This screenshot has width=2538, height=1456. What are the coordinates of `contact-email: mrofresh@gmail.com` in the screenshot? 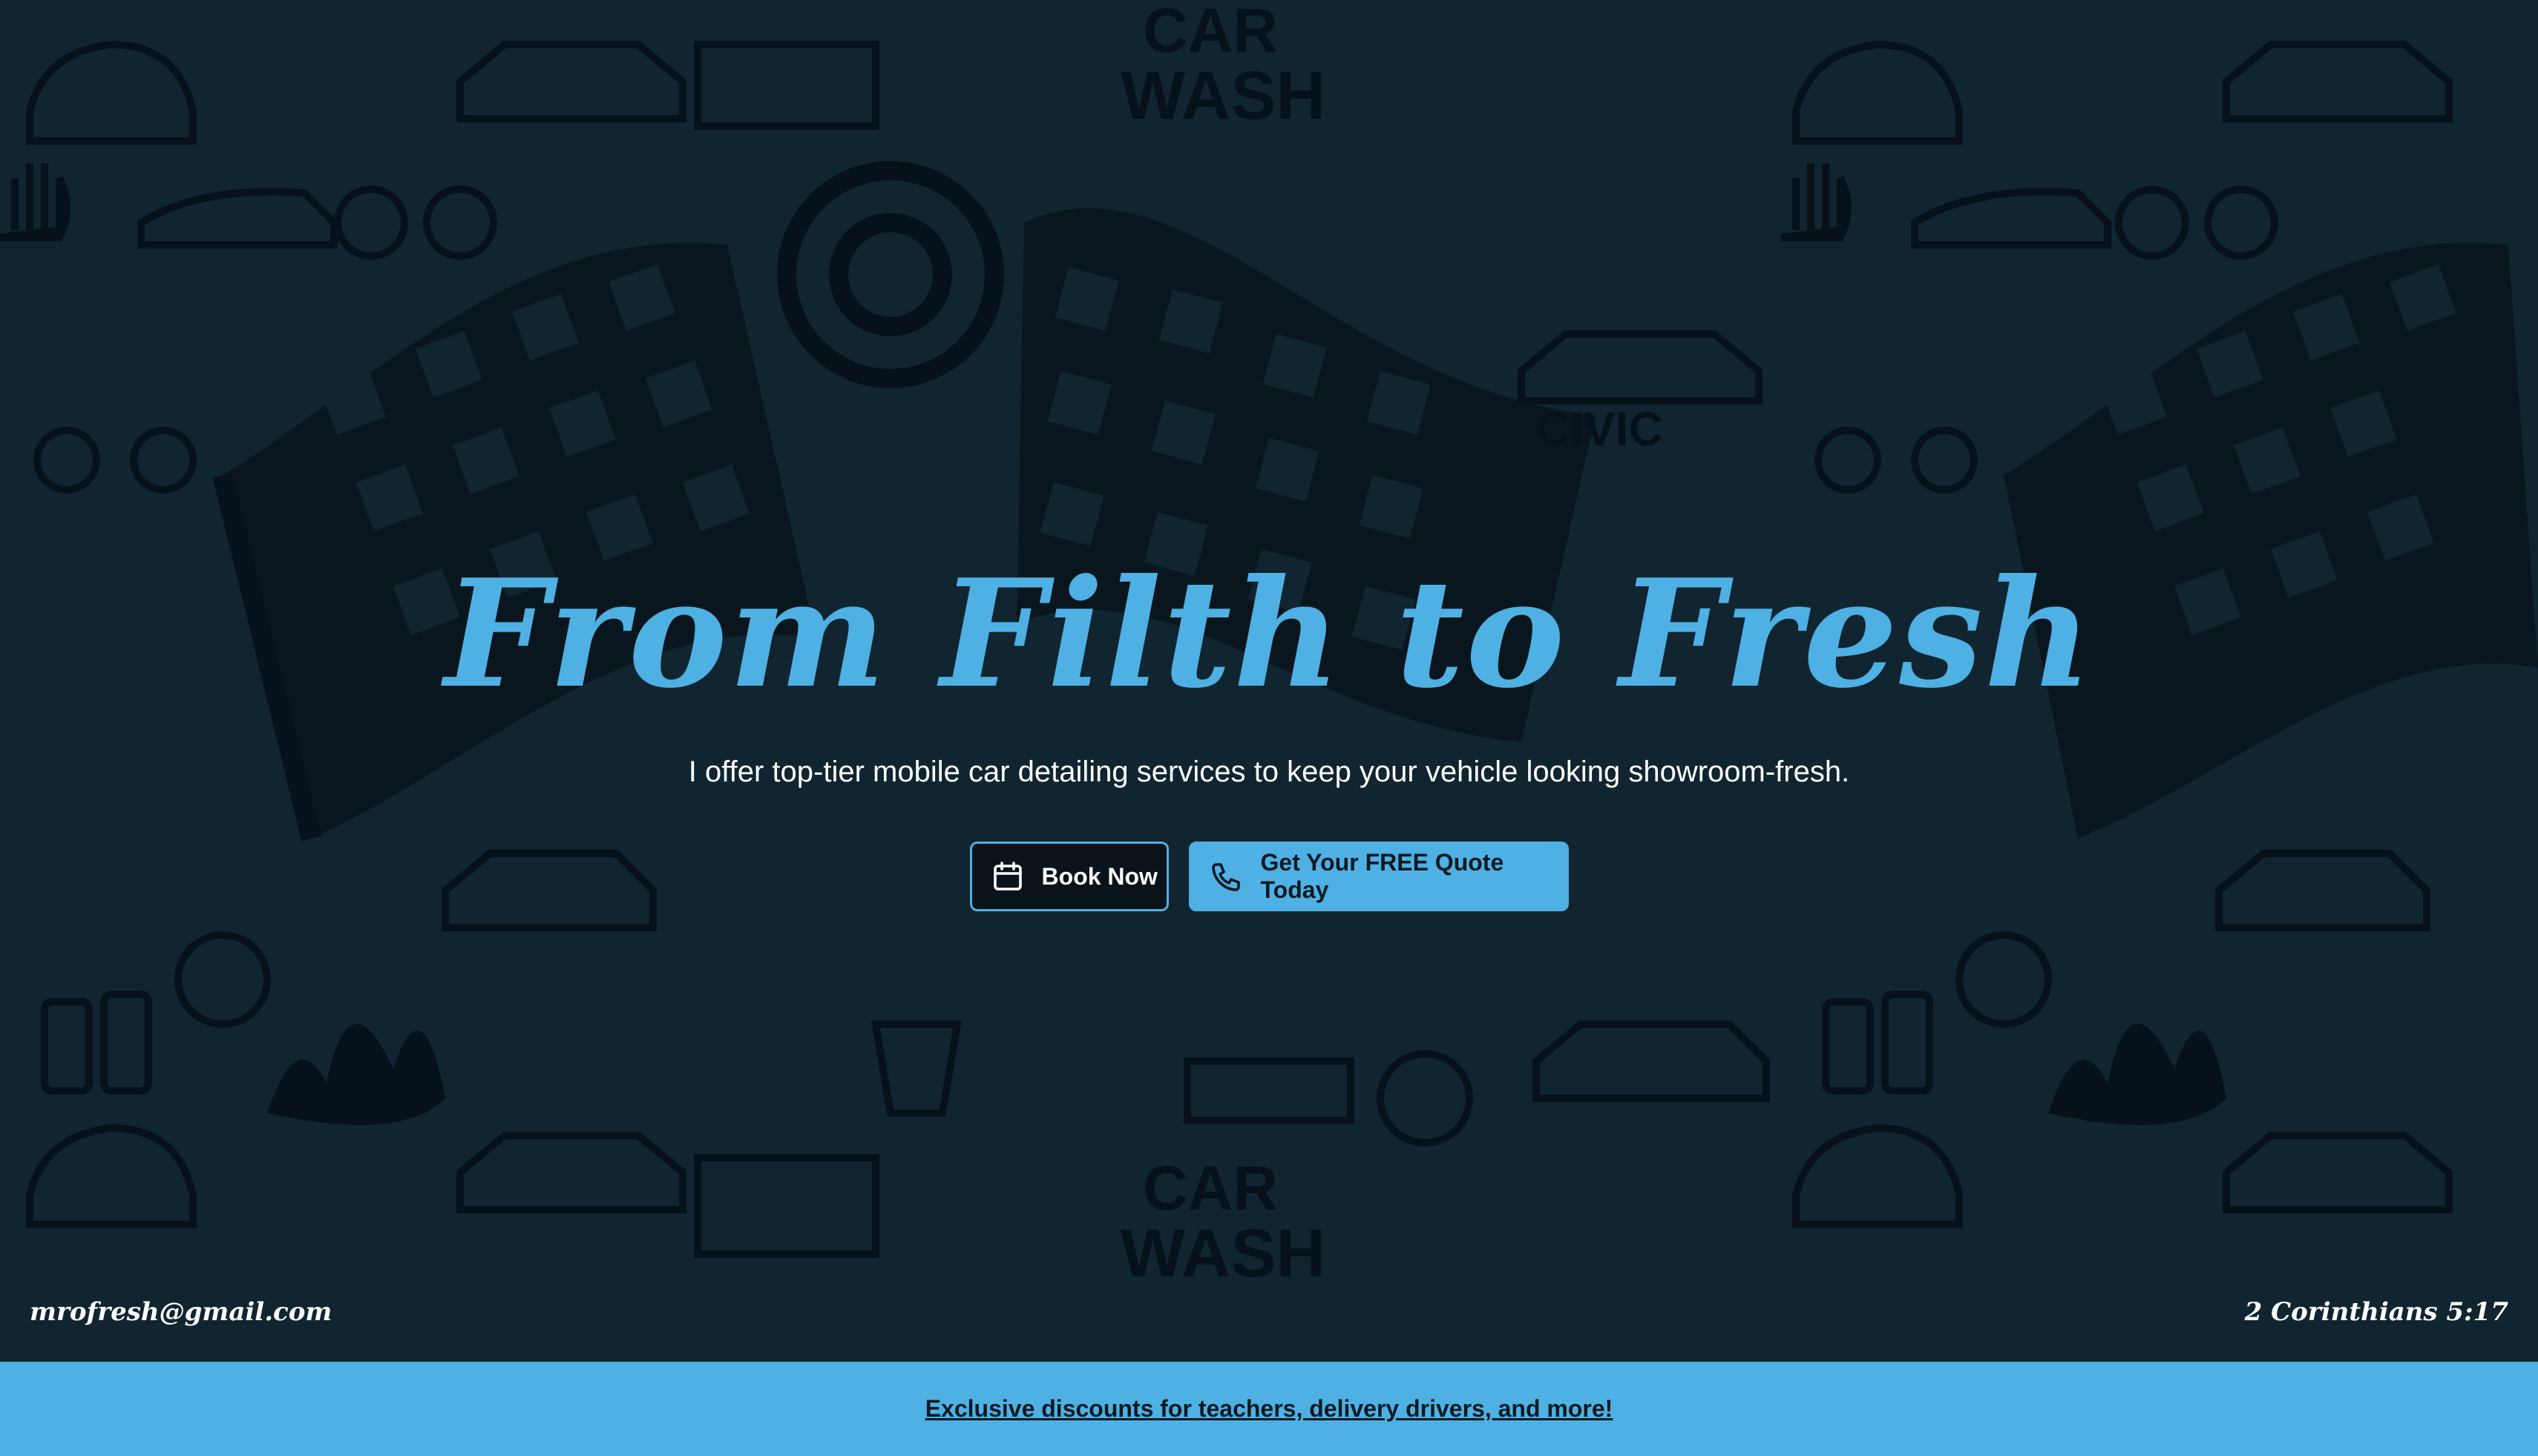 It's located at (181, 1312).